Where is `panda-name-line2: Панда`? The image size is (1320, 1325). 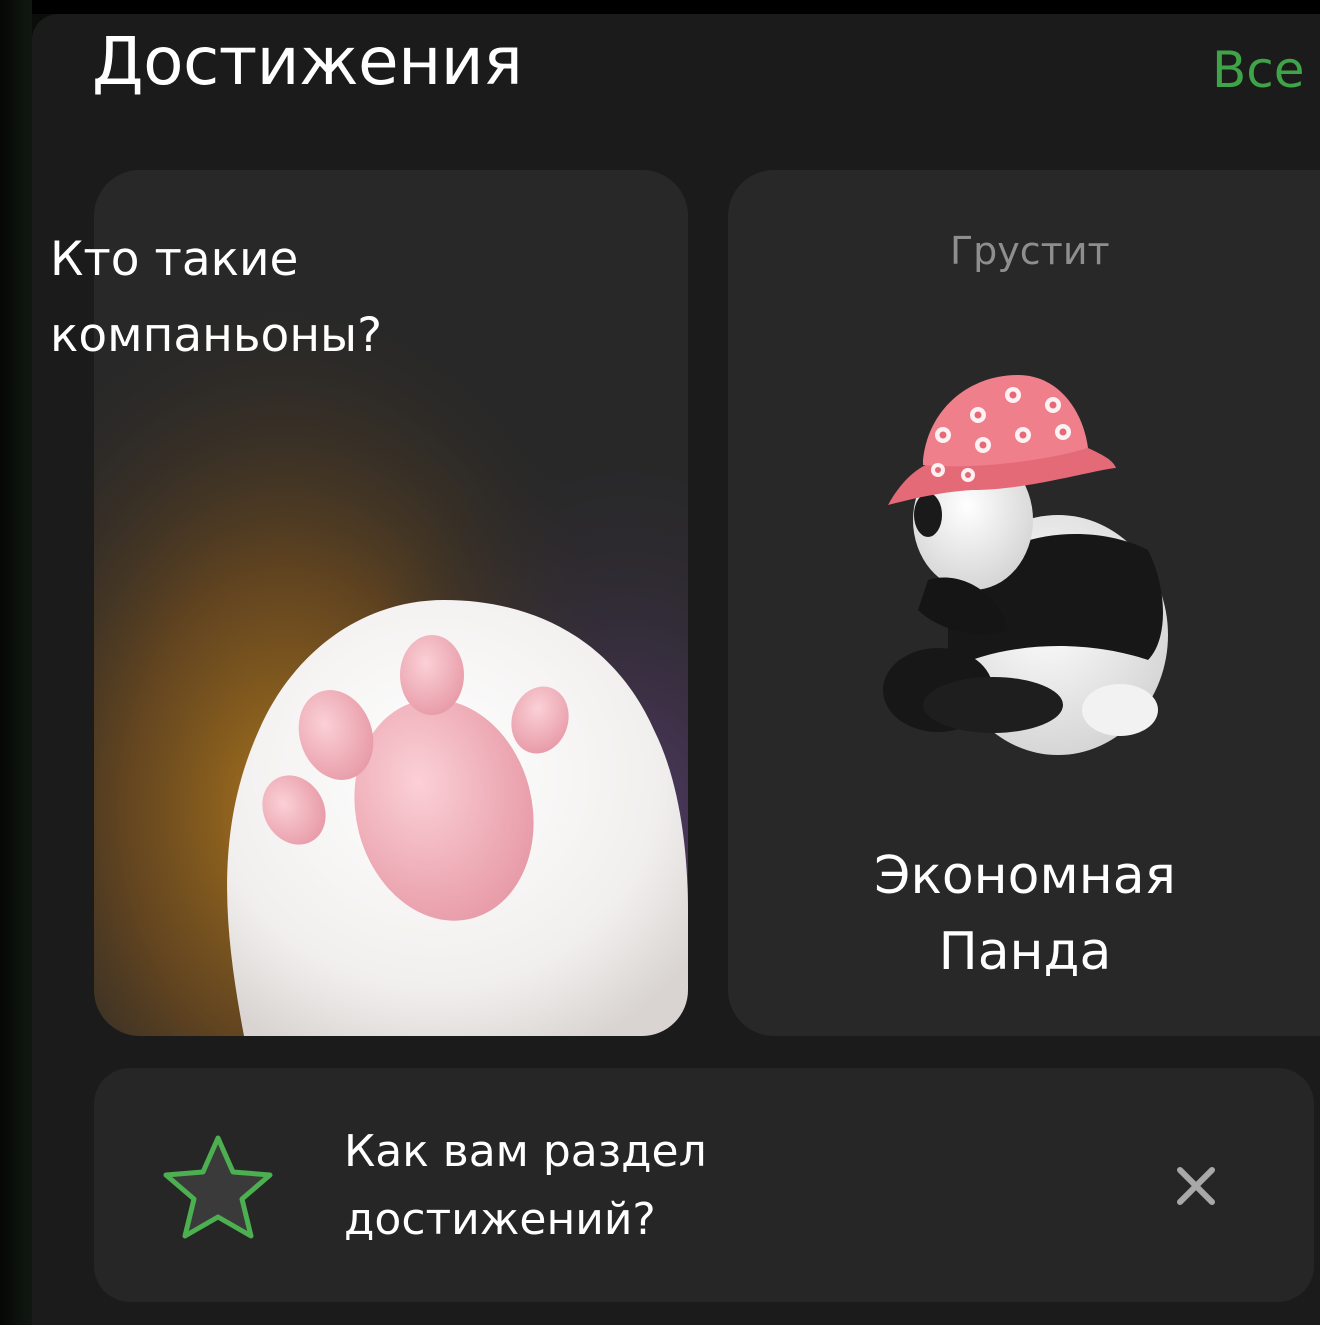
panda-name-line2: Панда is located at coordinates (1025, 952).